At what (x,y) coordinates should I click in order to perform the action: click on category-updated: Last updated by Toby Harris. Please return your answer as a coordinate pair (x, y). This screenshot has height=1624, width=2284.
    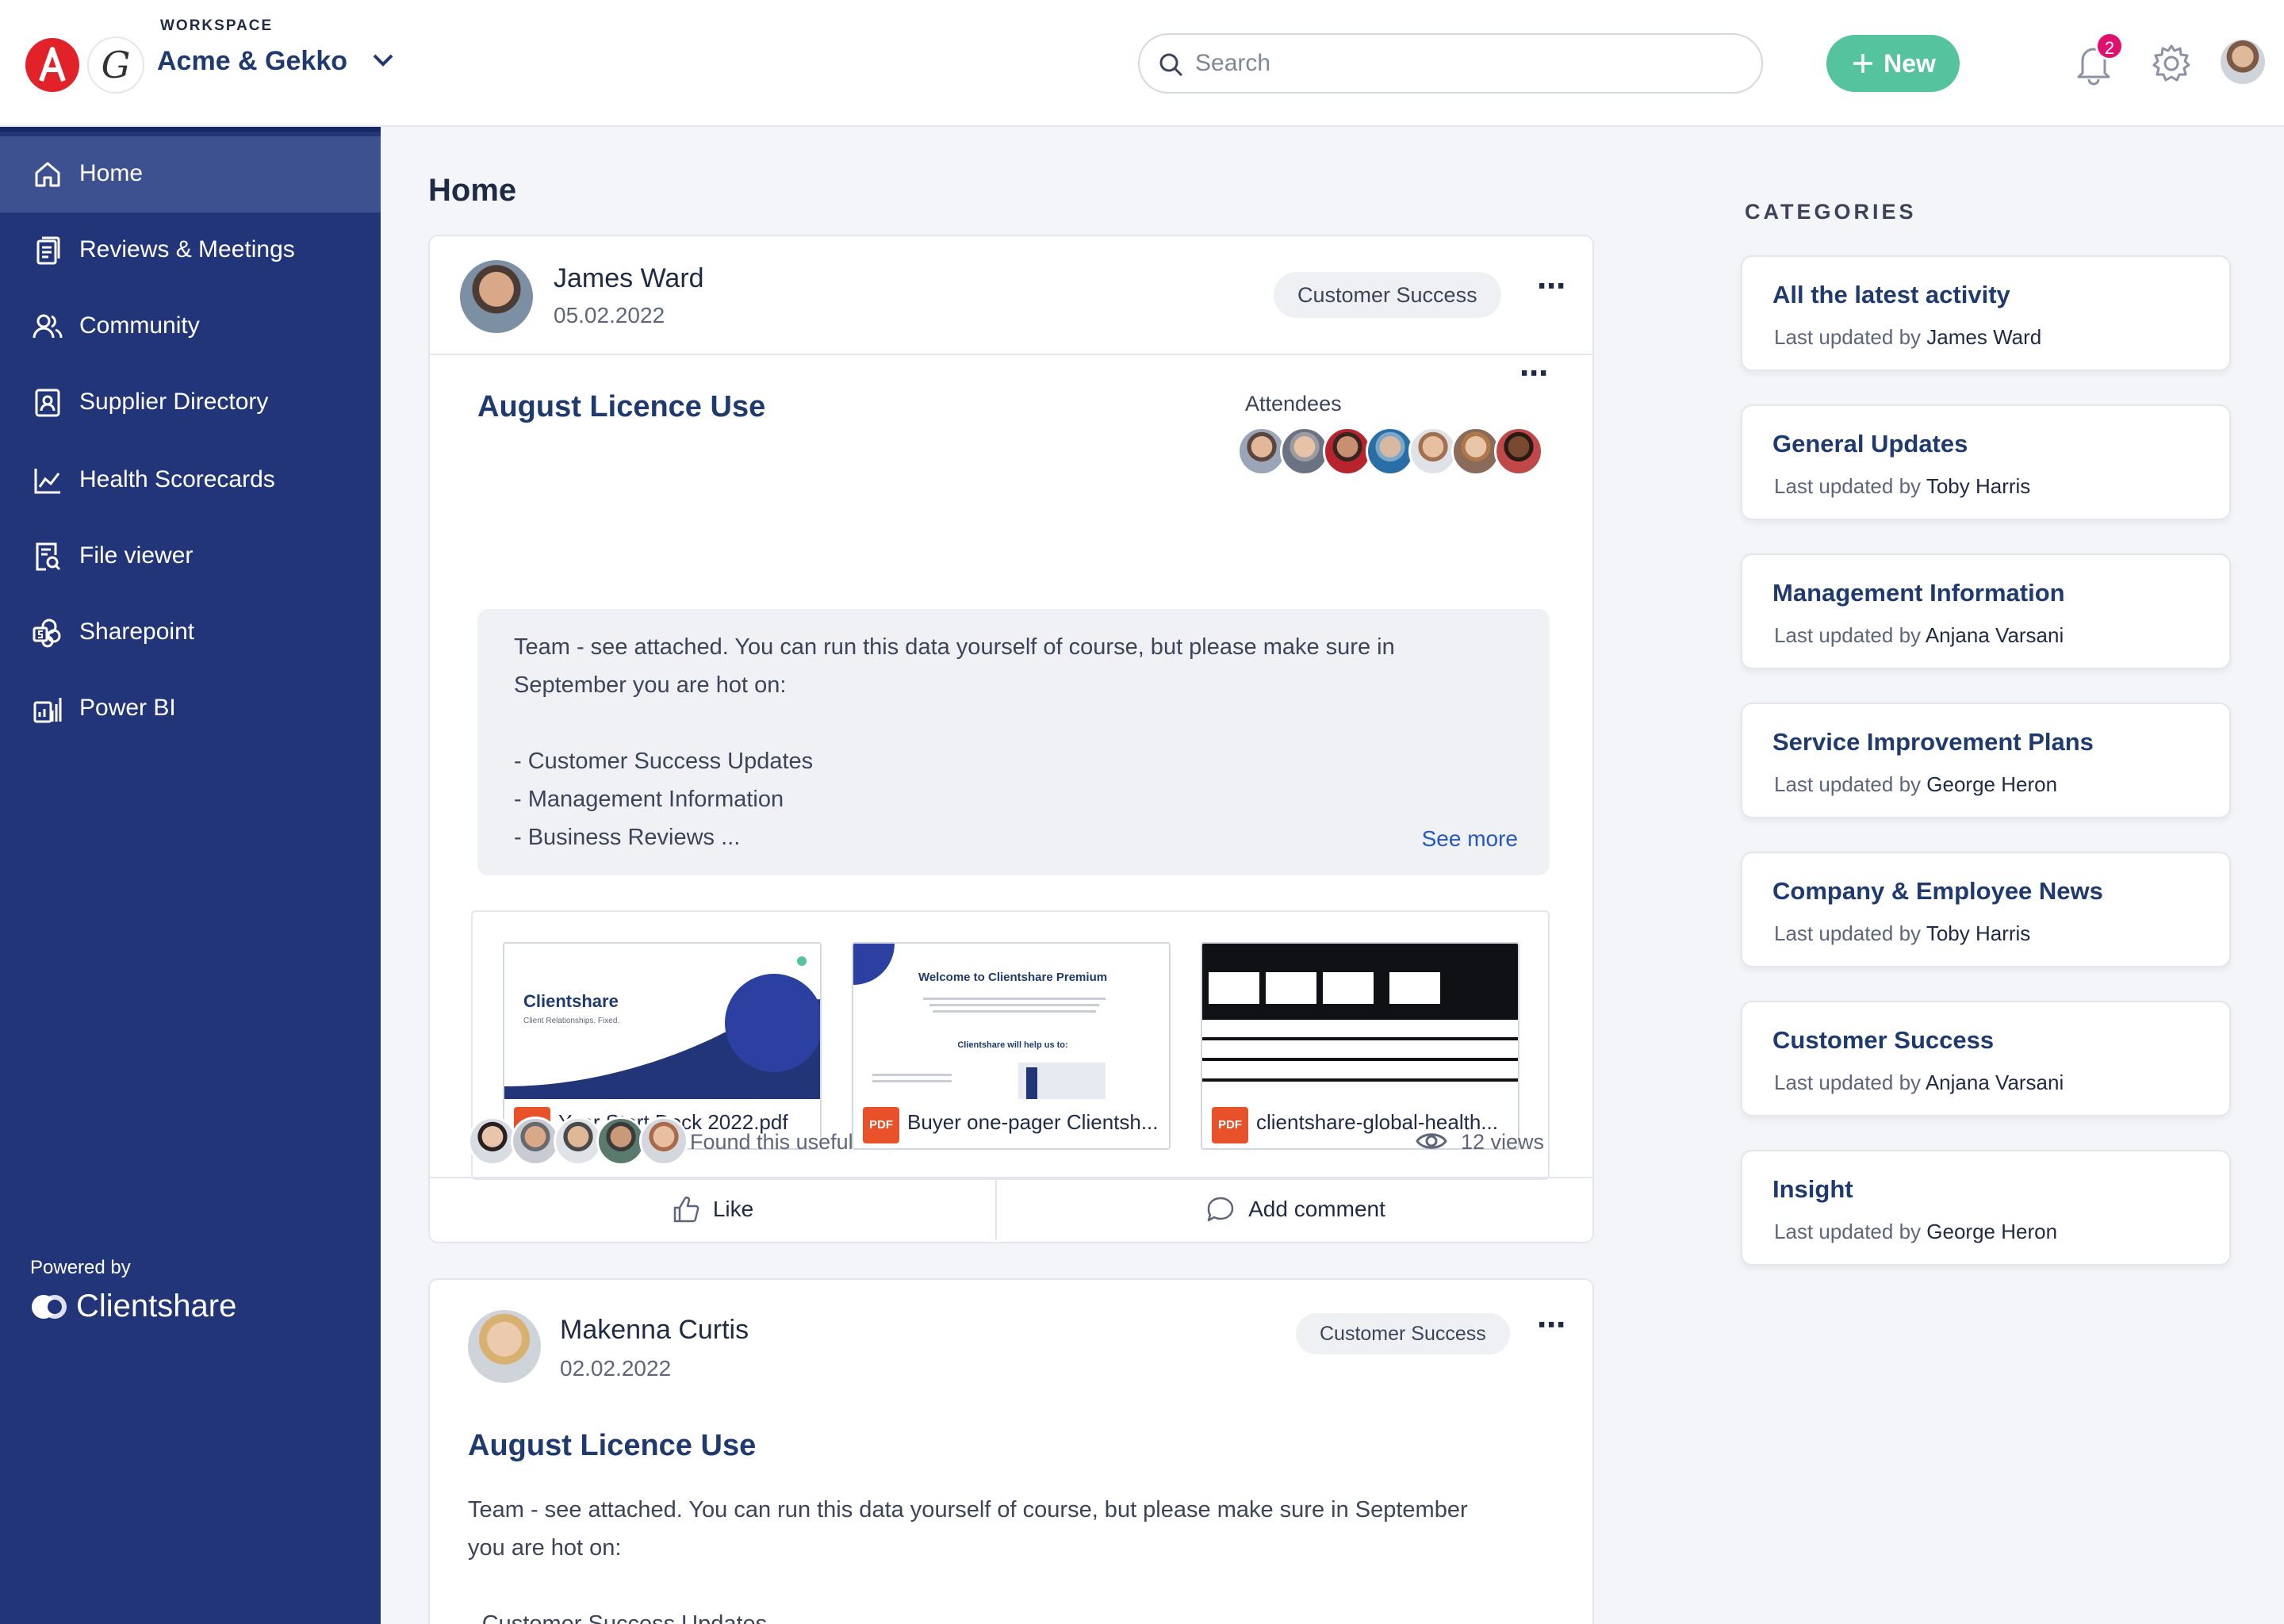
    Looking at the image, I should click on (1902, 486).